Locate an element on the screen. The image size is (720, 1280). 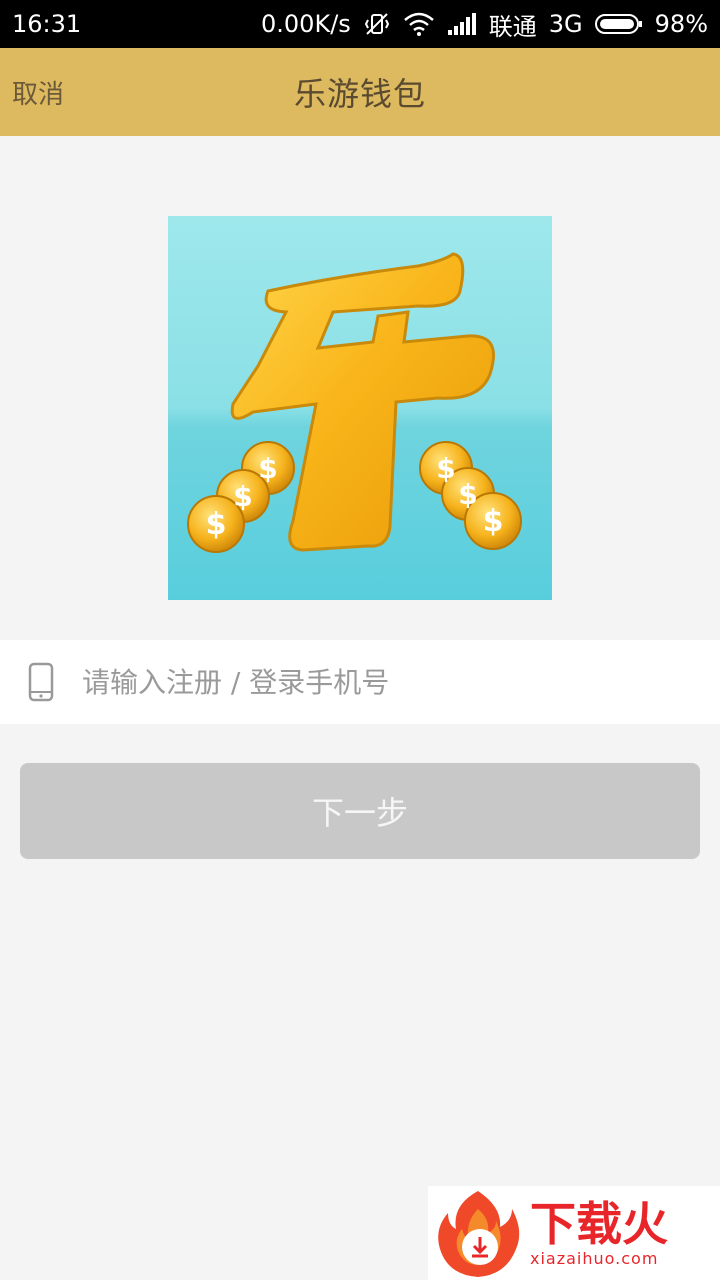
status-bar: 16:31 0.00K/s 联通 3G 98% is located at coordinates (360, 24).